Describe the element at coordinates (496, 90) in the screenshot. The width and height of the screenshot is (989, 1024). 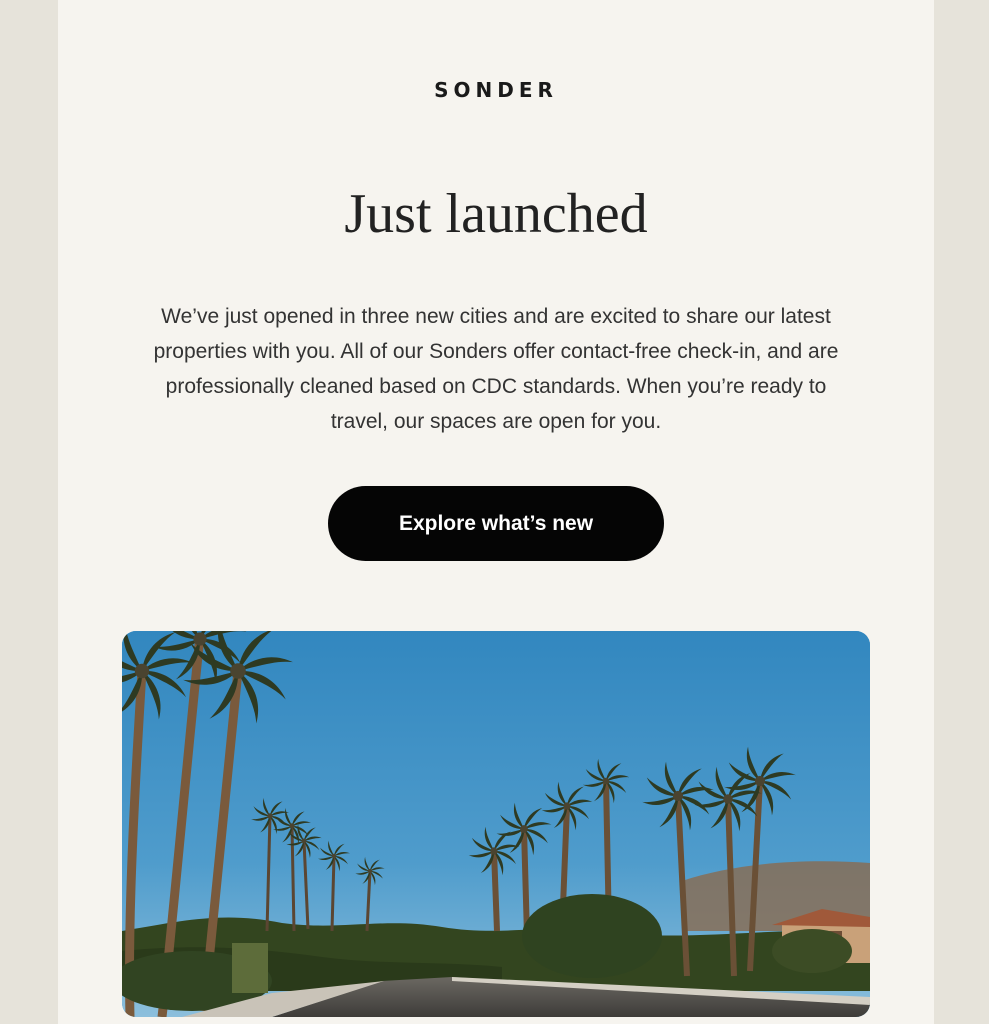
I see `brand-logo: SONDER` at that location.